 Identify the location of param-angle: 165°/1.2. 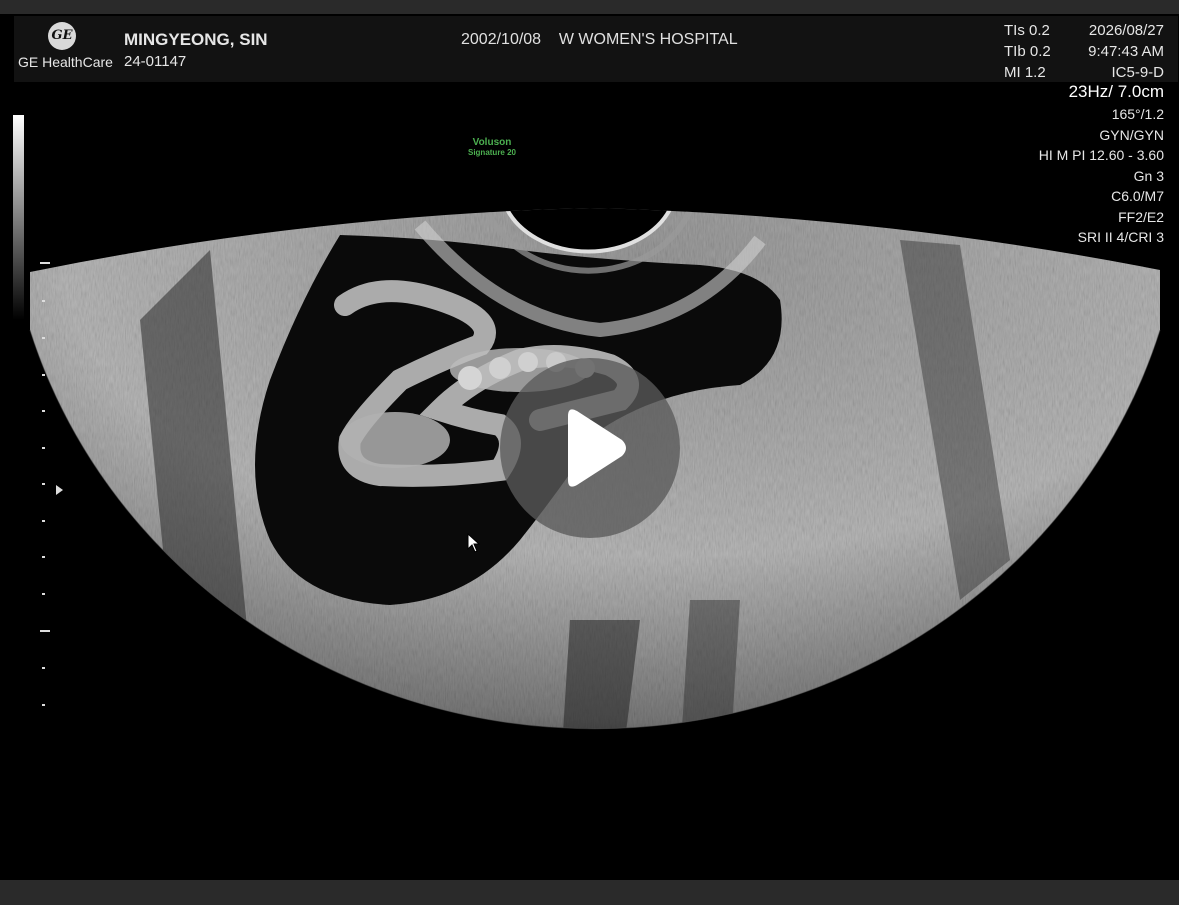
(1137, 114).